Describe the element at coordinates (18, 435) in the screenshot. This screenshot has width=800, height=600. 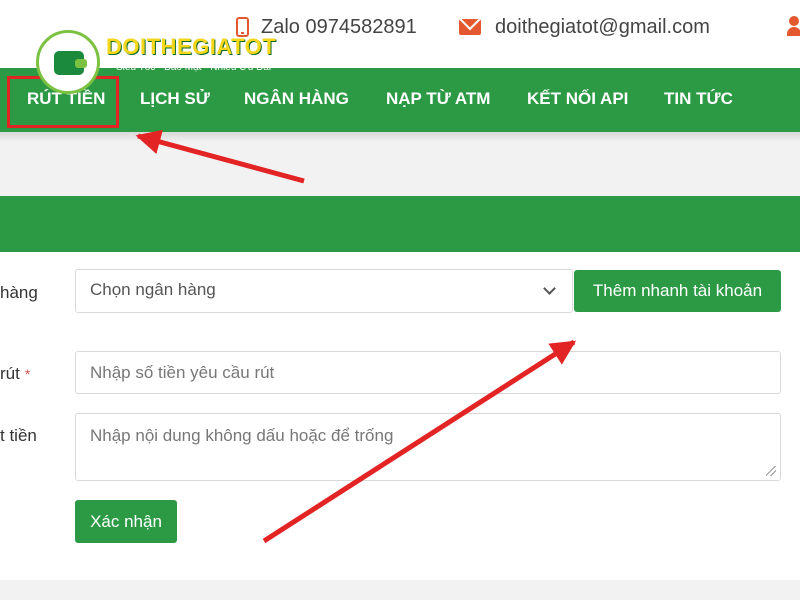
I see `note-label: t tiền` at that location.